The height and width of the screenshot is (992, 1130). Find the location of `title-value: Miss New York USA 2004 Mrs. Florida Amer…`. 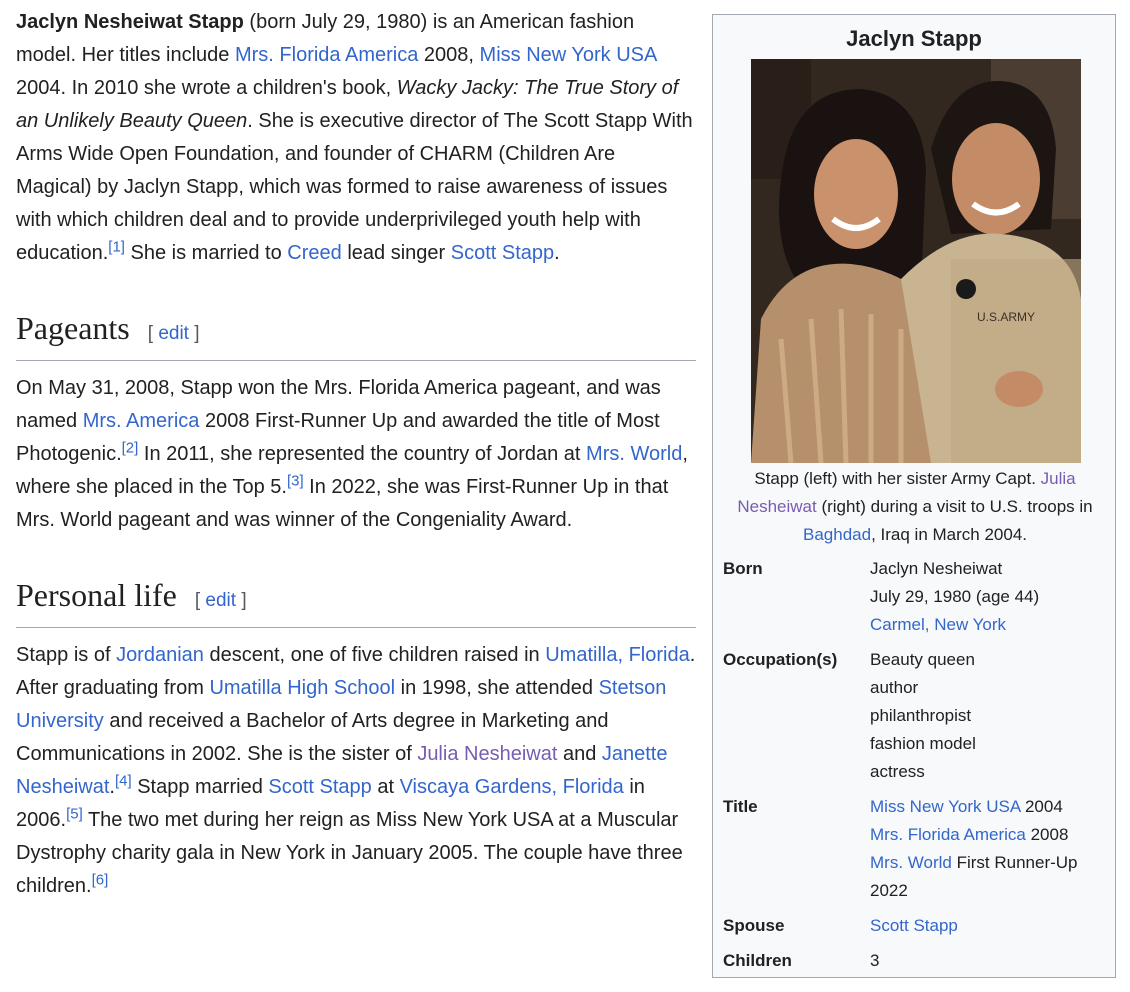

title-value: Miss New York USA 2004 Mrs. Florida Amer… is located at coordinates (974, 848).